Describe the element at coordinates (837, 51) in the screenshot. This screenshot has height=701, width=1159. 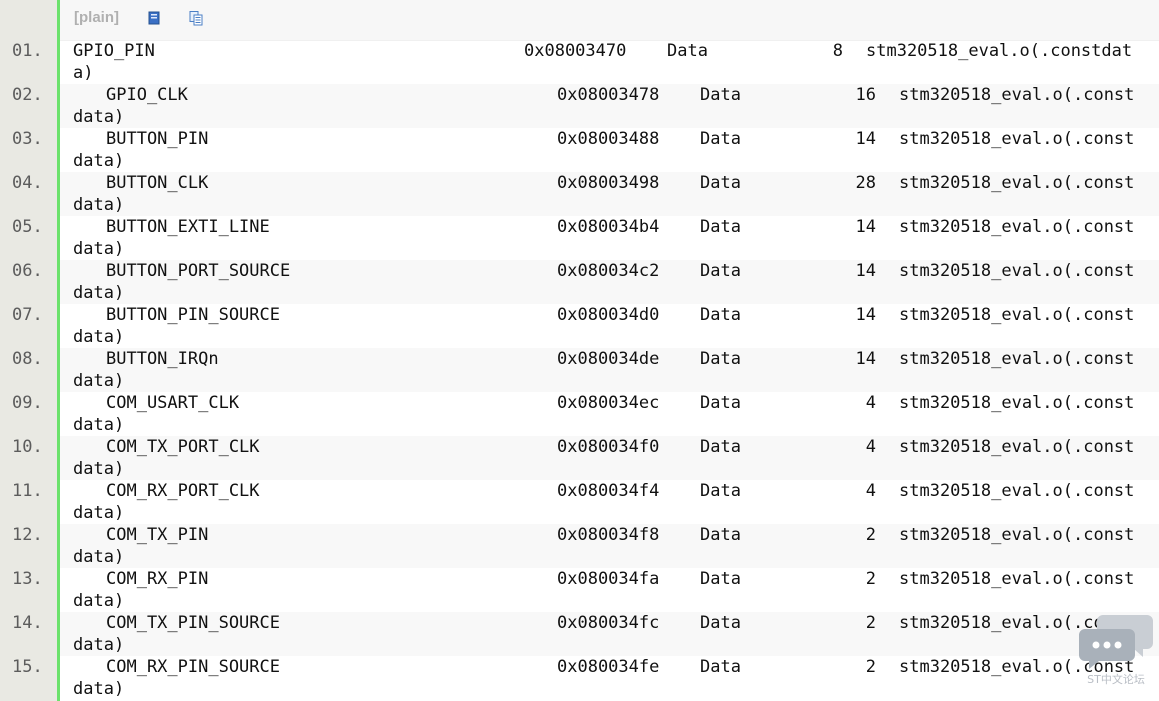
I see `symbol-size: 8` at that location.